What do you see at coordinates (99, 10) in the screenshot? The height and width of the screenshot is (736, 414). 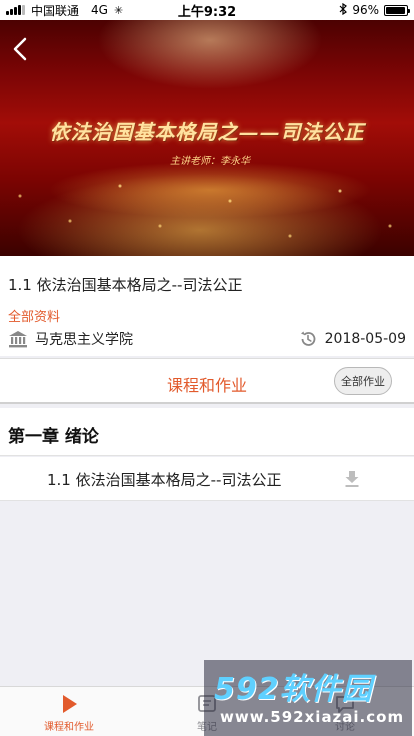 I see `network-type: 4G` at bounding box center [99, 10].